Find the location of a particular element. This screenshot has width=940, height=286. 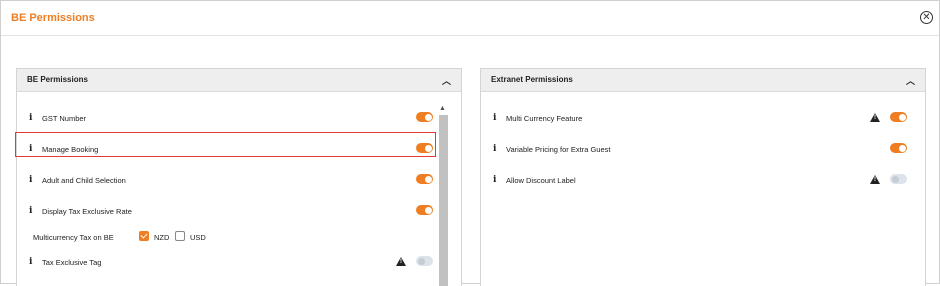

multicurrency-tax-label: Multicurrency Tax on BE is located at coordinates (73, 237).